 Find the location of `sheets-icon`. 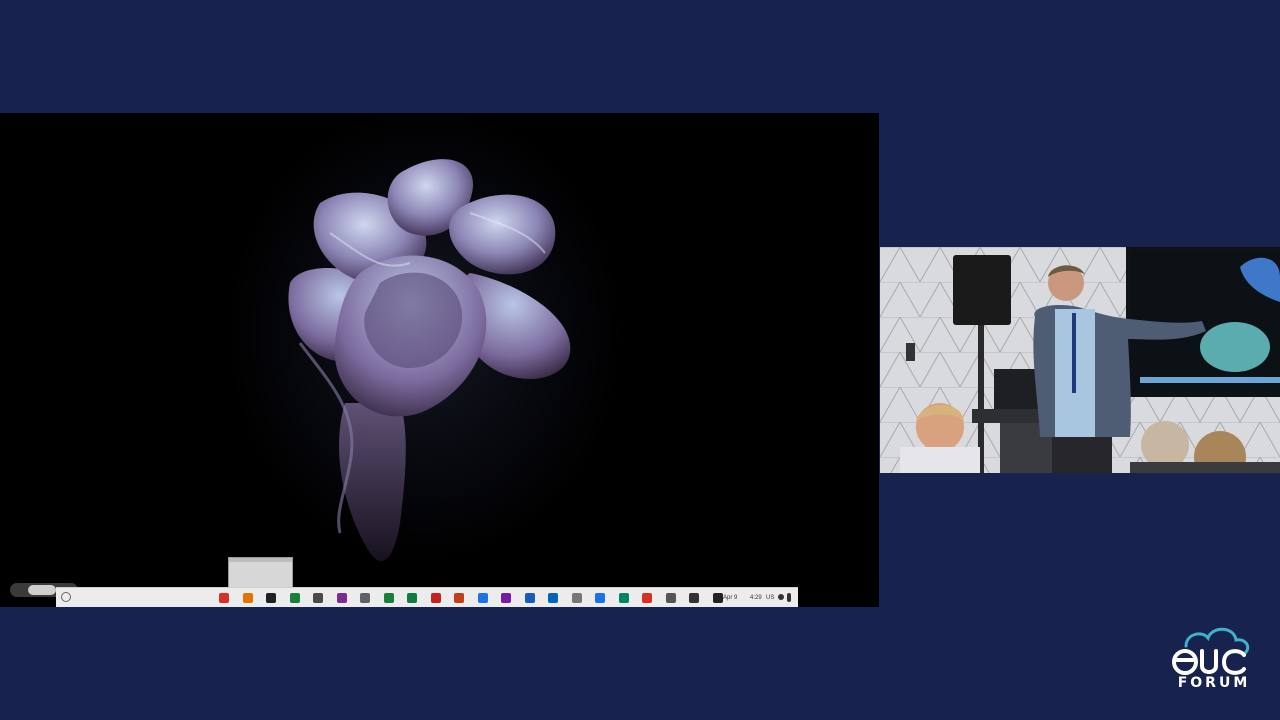

sheets-icon is located at coordinates (389, 598).